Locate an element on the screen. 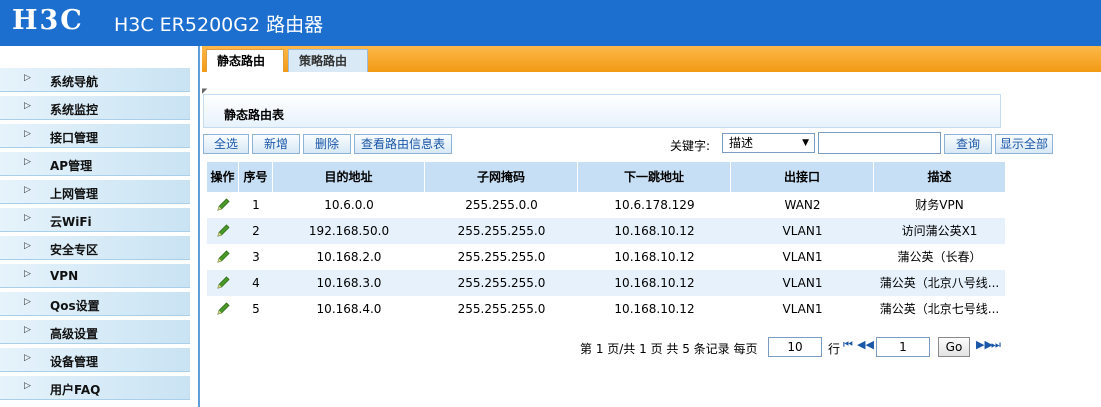  cell-destination: 10.168.3.0 is located at coordinates (349, 283).